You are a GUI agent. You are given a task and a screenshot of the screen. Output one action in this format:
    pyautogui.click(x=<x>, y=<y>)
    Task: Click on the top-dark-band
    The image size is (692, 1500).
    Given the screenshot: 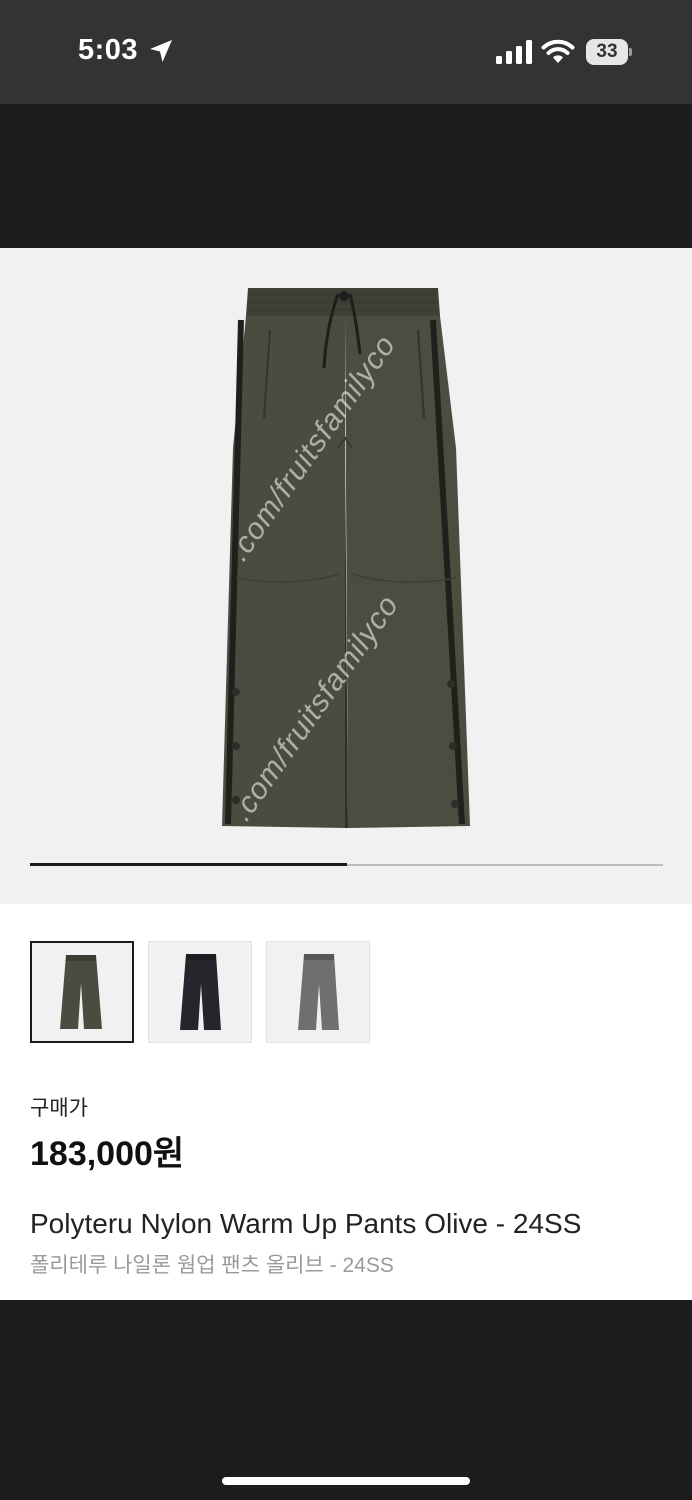 What is the action you would take?
    pyautogui.click(x=346, y=176)
    